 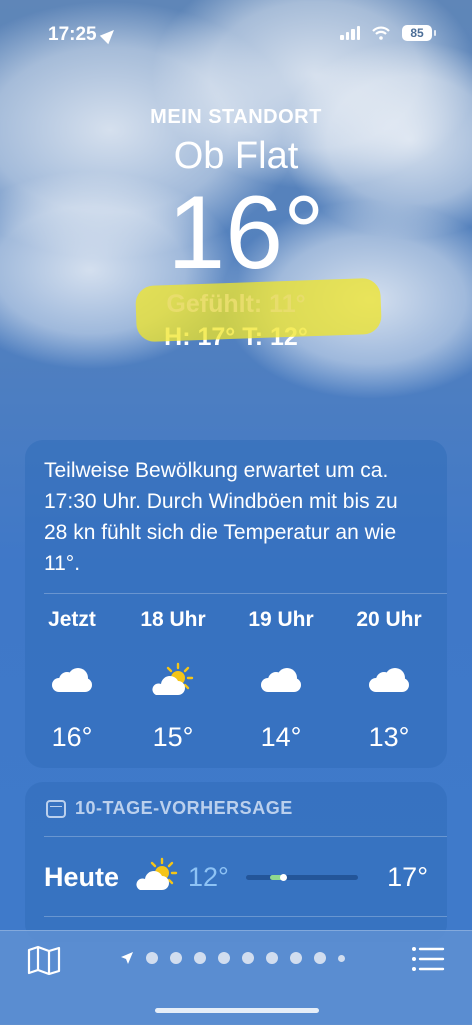 What do you see at coordinates (428, 961) in the screenshot?
I see `list-icon` at bounding box center [428, 961].